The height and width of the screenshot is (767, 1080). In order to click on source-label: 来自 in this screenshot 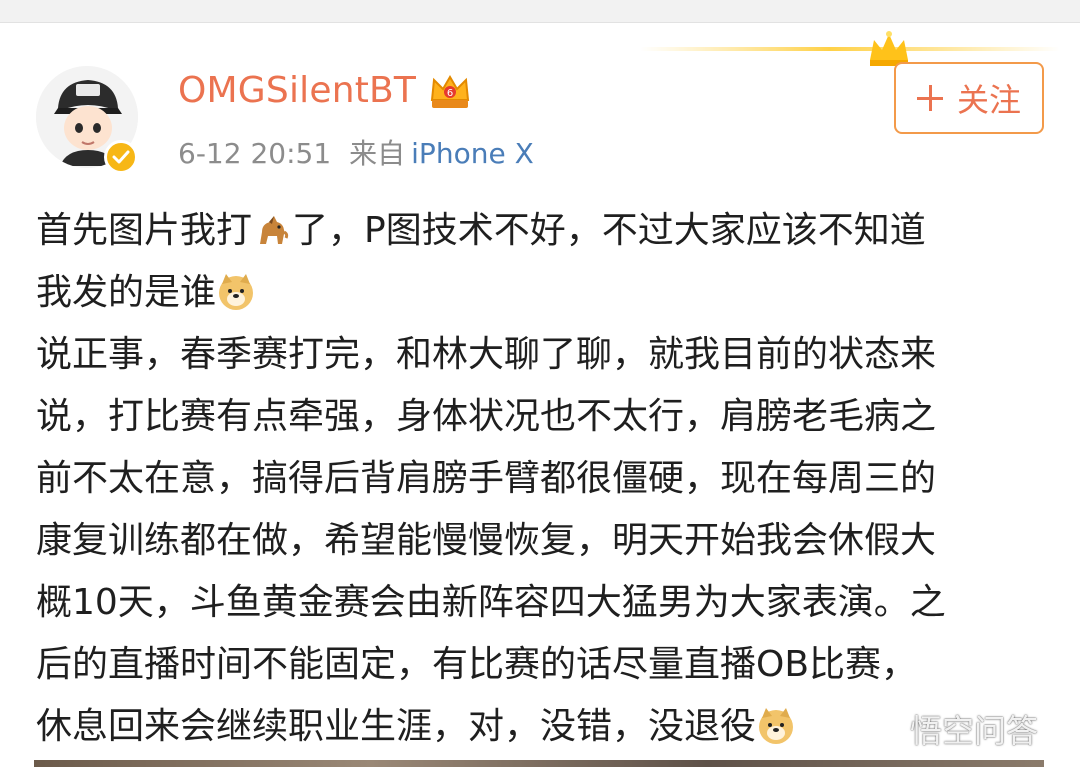, I will do `click(377, 153)`.